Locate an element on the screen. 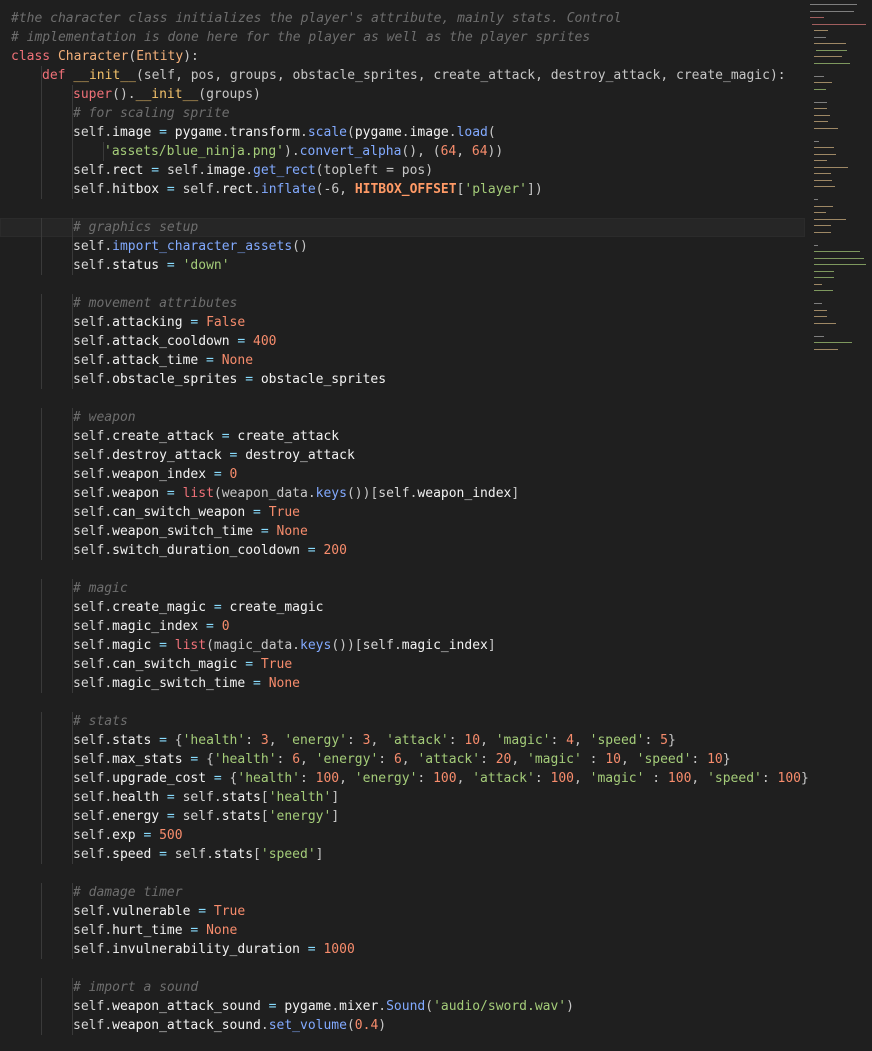 This screenshot has width=872, height=1051. minimap is located at coordinates (839, 205).